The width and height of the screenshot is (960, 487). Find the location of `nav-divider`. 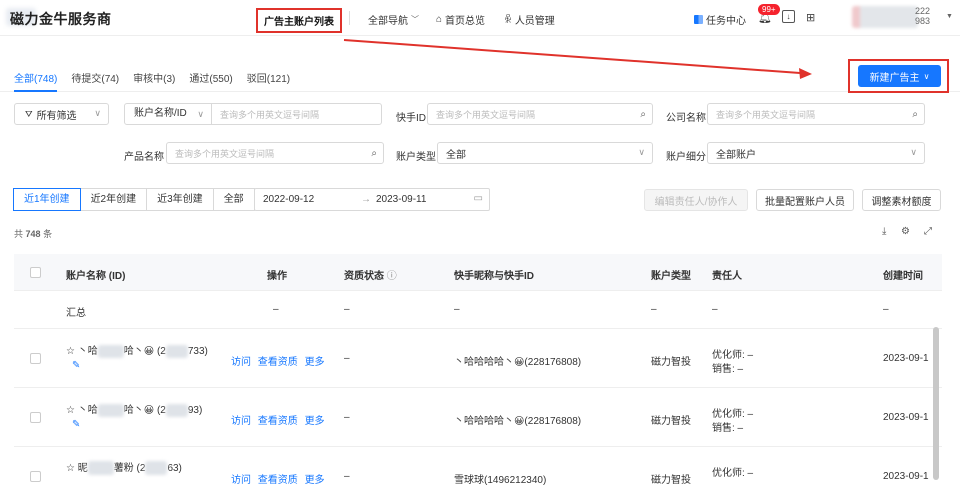

nav-divider is located at coordinates (349, 18).